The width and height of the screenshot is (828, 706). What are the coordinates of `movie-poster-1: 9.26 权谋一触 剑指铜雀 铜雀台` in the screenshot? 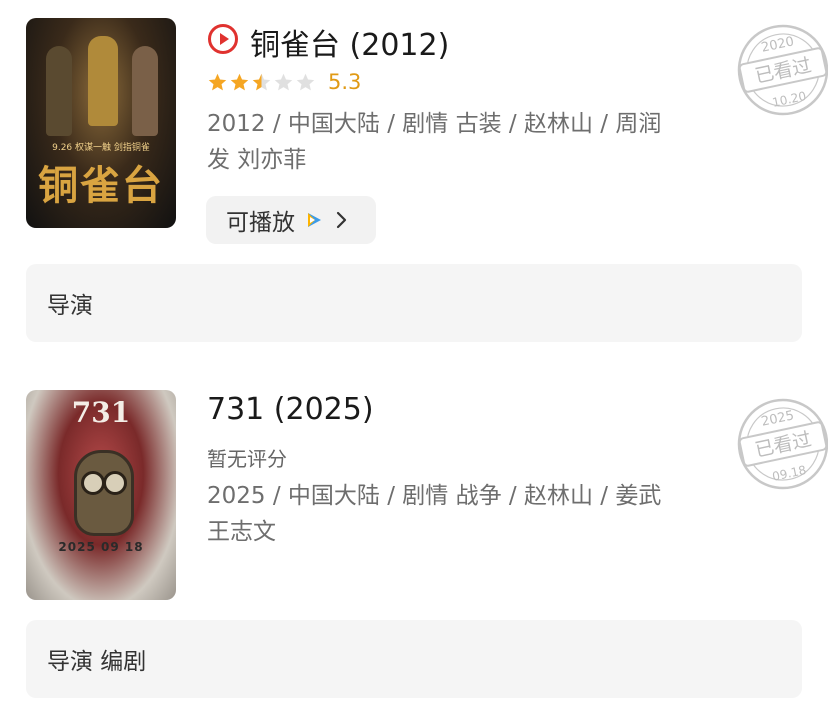 It's located at (101, 123).